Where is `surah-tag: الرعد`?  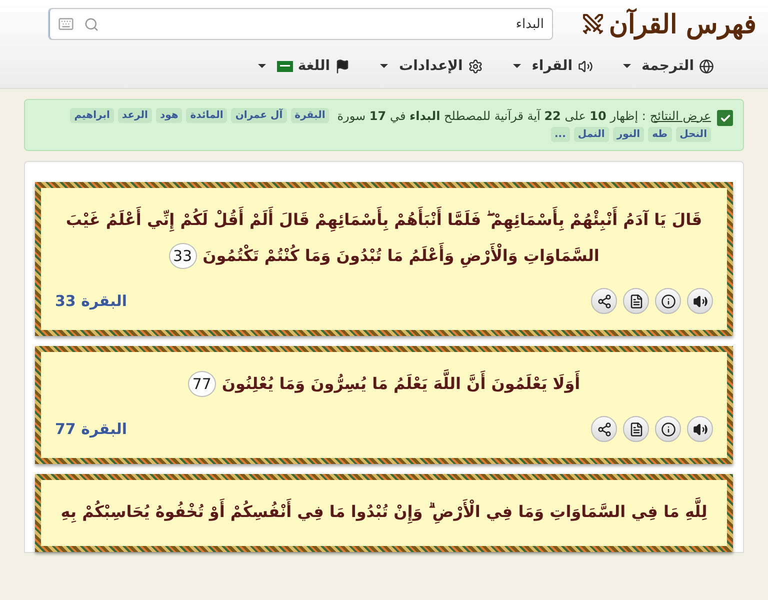 surah-tag: الرعد is located at coordinates (135, 115).